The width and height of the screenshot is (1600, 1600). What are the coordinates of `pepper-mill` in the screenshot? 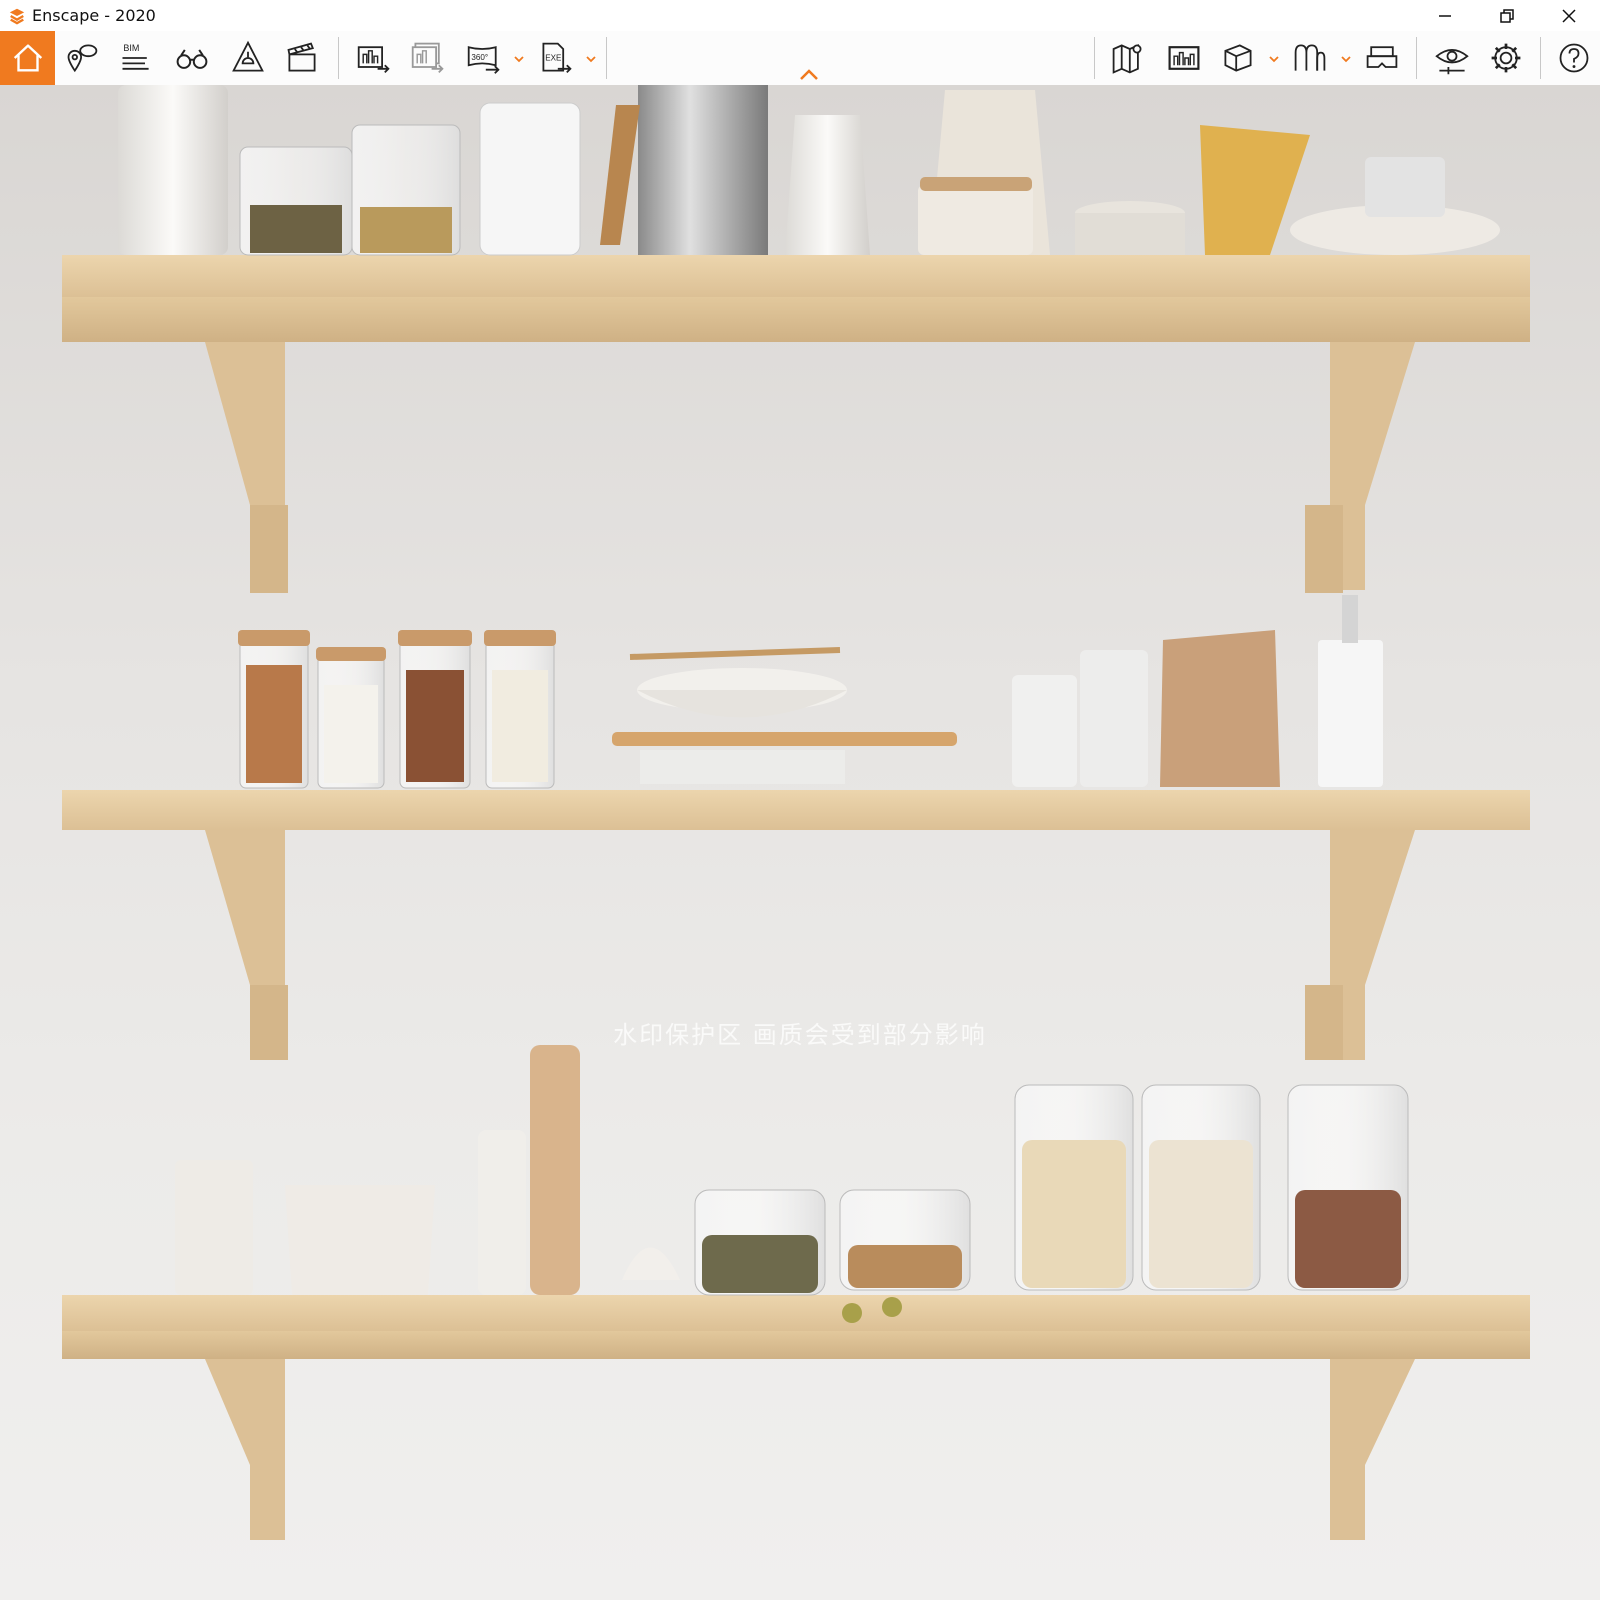 It's located at (555, 1170).